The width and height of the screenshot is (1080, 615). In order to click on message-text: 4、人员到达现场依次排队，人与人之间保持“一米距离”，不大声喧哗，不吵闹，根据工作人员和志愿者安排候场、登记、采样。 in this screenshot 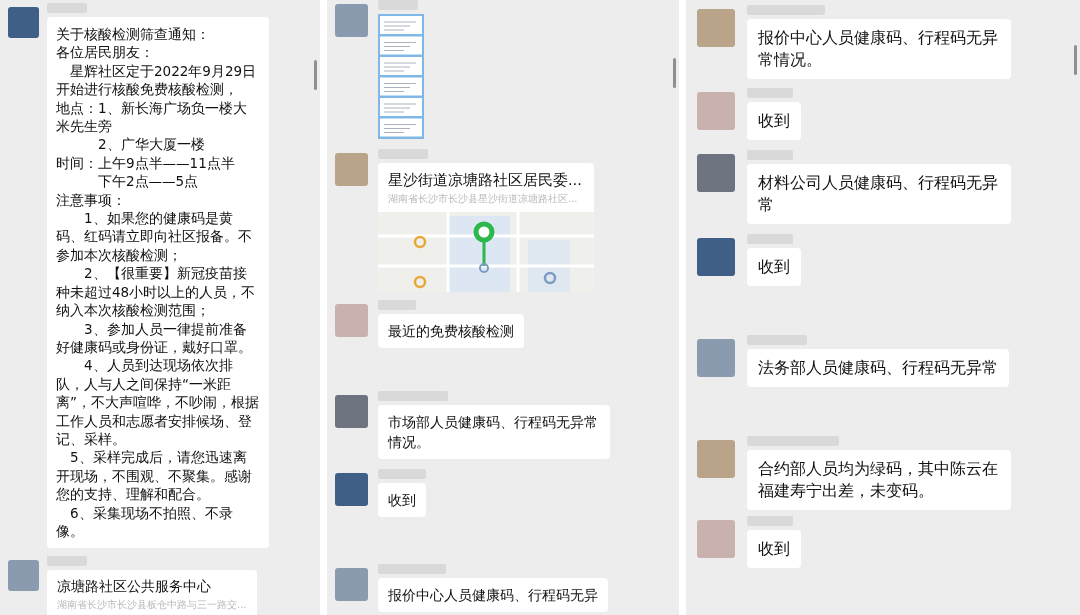, I will do `click(158, 402)`.